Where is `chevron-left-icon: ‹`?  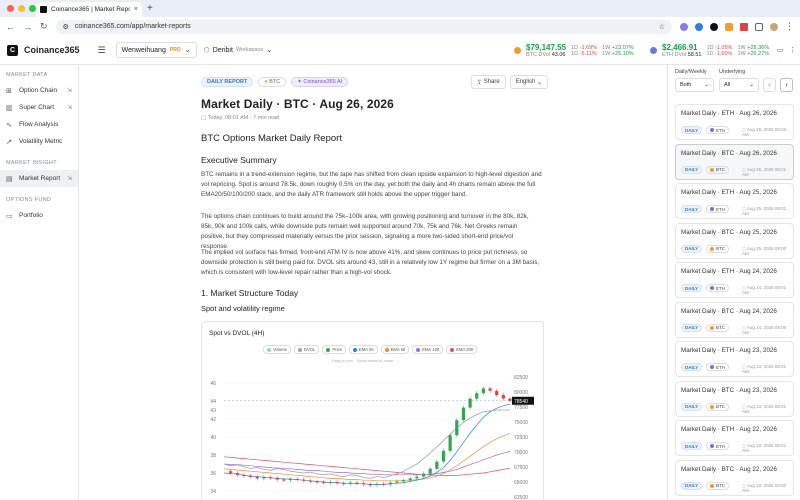
chevron-left-icon: ‹ is located at coordinates (769, 85).